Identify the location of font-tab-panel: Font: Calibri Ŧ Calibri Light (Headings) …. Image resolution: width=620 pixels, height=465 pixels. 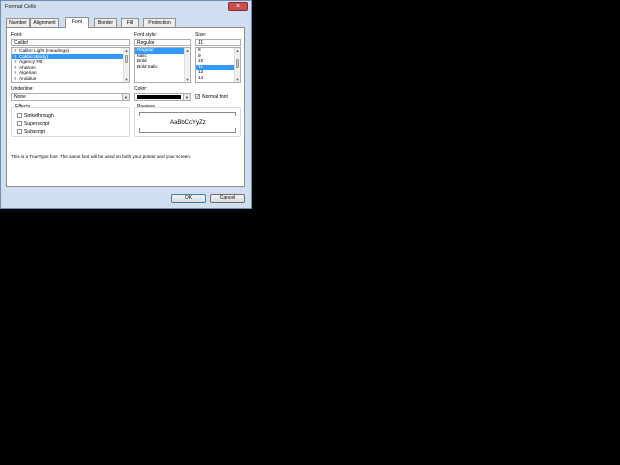
(125, 107).